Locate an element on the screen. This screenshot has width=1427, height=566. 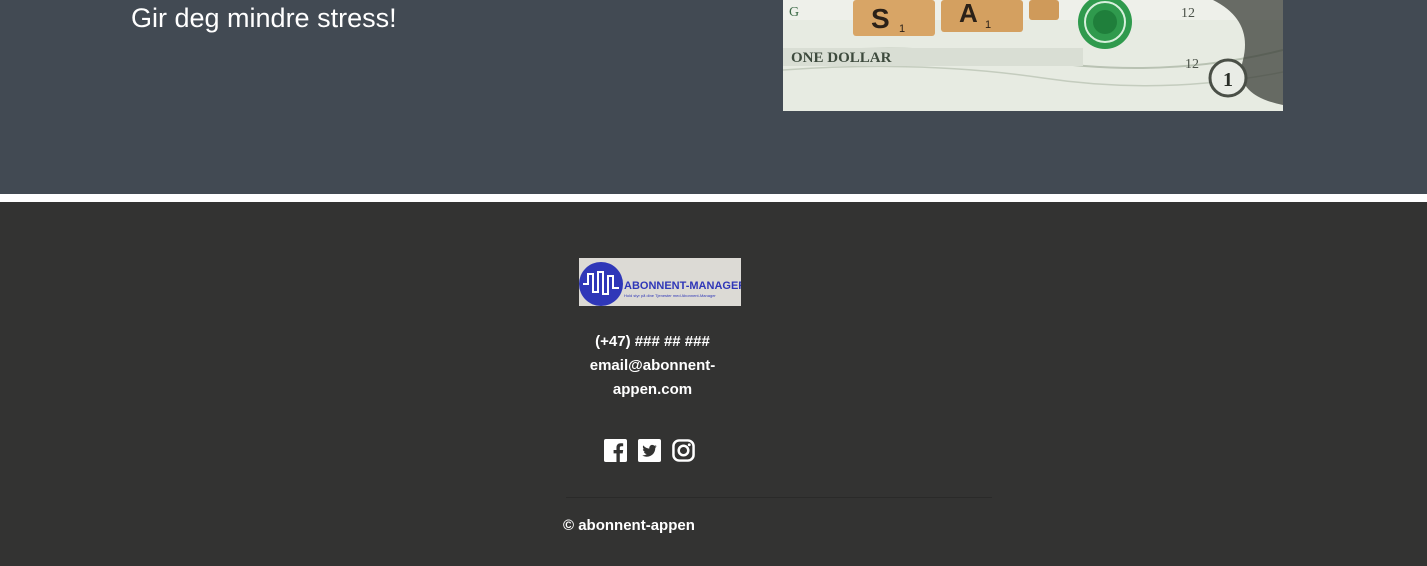
bill-number-top: 12 is located at coordinates (1188, 13).